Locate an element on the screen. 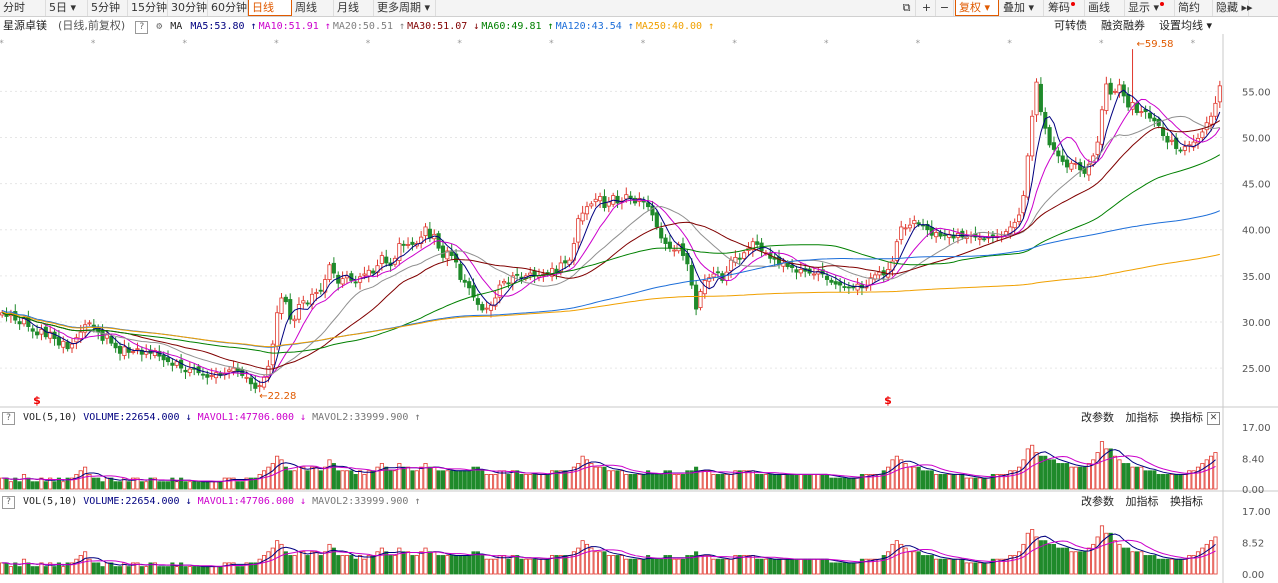  volume-tick-label: 0.00 is located at coordinates (1253, 490).